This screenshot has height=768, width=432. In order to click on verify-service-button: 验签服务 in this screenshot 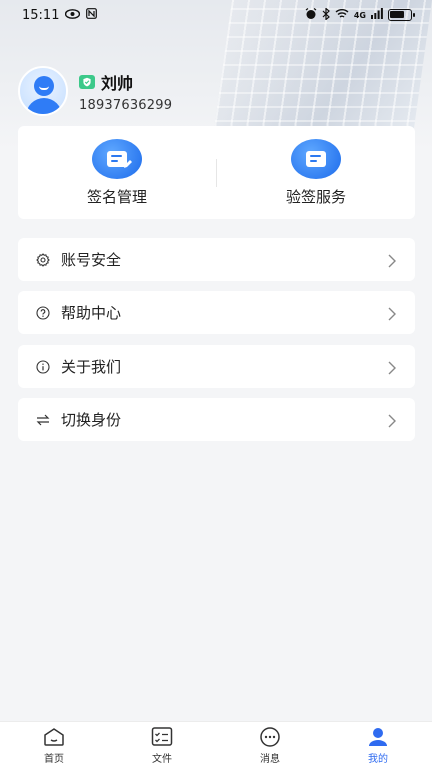, I will do `click(316, 172)`.